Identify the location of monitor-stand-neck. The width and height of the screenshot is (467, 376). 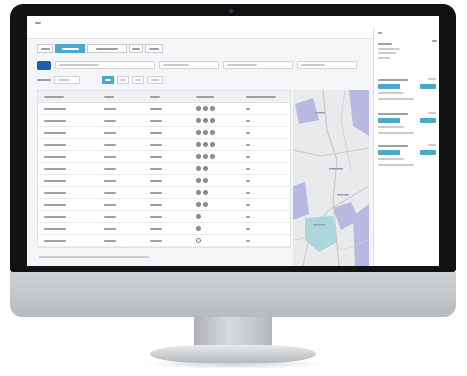
(233, 332).